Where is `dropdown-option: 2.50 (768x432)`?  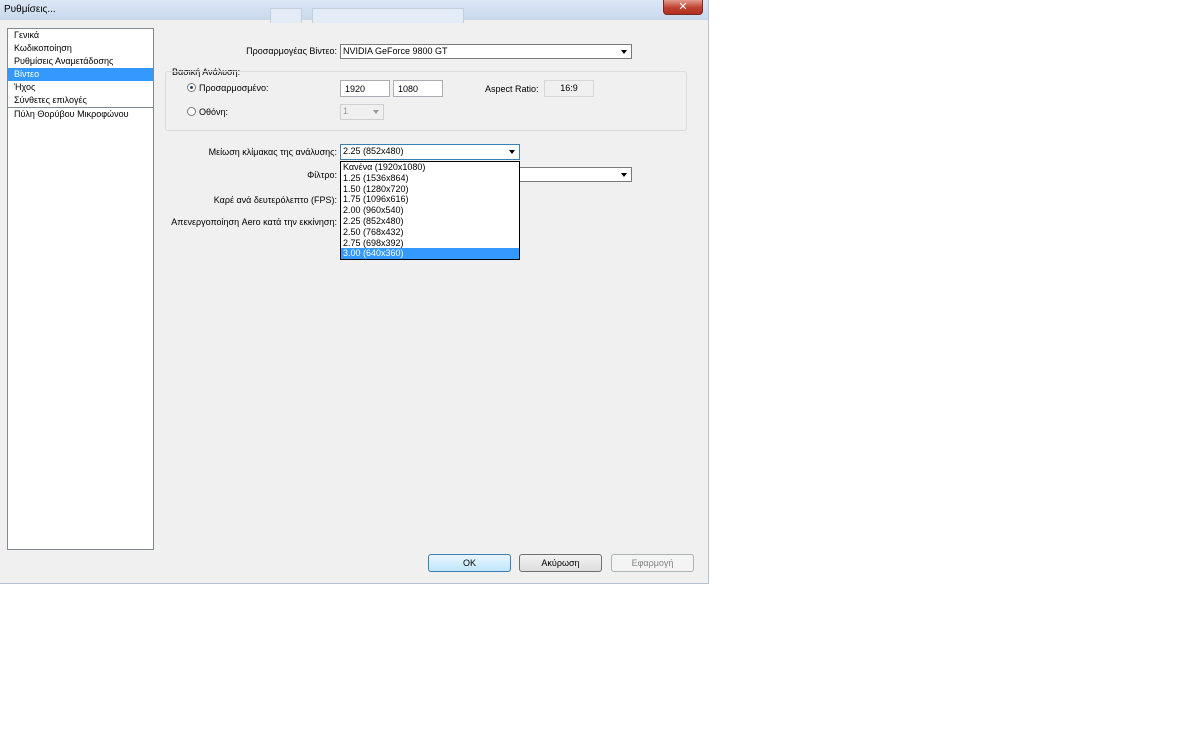 dropdown-option: 2.50 (768x432) is located at coordinates (430, 232).